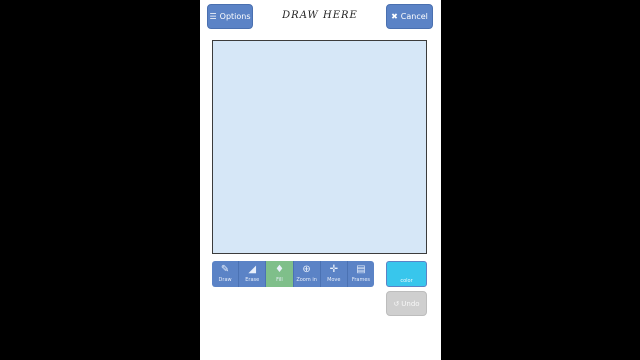 Image resolution: width=640 pixels, height=360 pixels. Describe the element at coordinates (279, 280) in the screenshot. I see `fill-tool-label: Fill` at that location.